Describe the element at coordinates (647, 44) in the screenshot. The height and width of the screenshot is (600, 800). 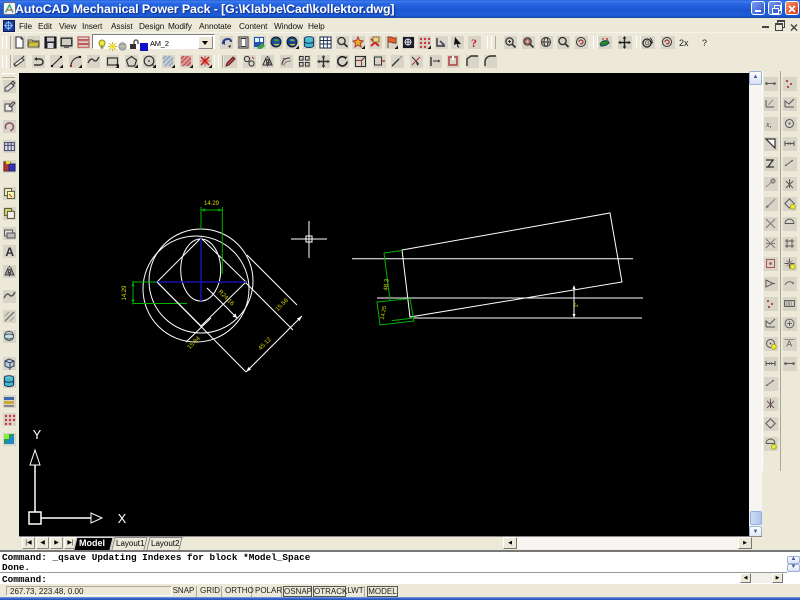
I see `svg-text: G` at that location.